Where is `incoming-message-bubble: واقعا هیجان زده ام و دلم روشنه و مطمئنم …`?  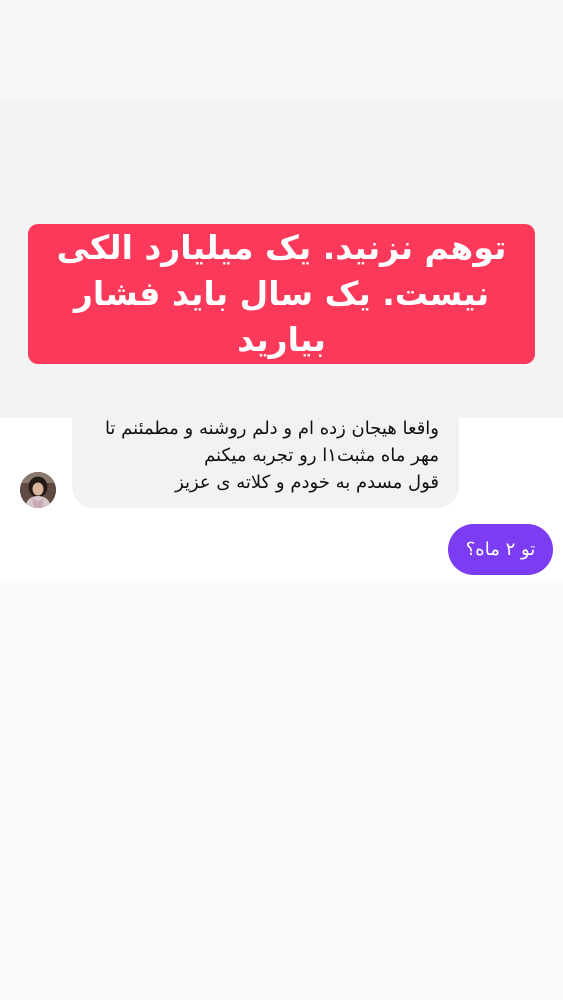
incoming-message-bubble: واقعا هیجان زده ام و دلم روشنه و مطمئنم … is located at coordinates (265, 453).